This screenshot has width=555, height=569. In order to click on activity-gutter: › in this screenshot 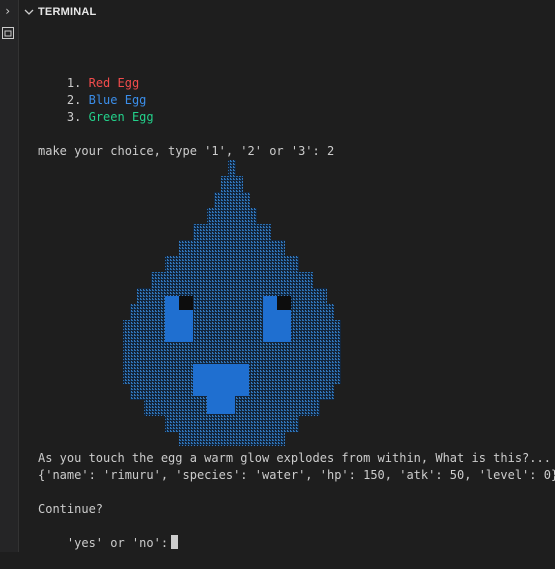, I will do `click(9, 276)`.